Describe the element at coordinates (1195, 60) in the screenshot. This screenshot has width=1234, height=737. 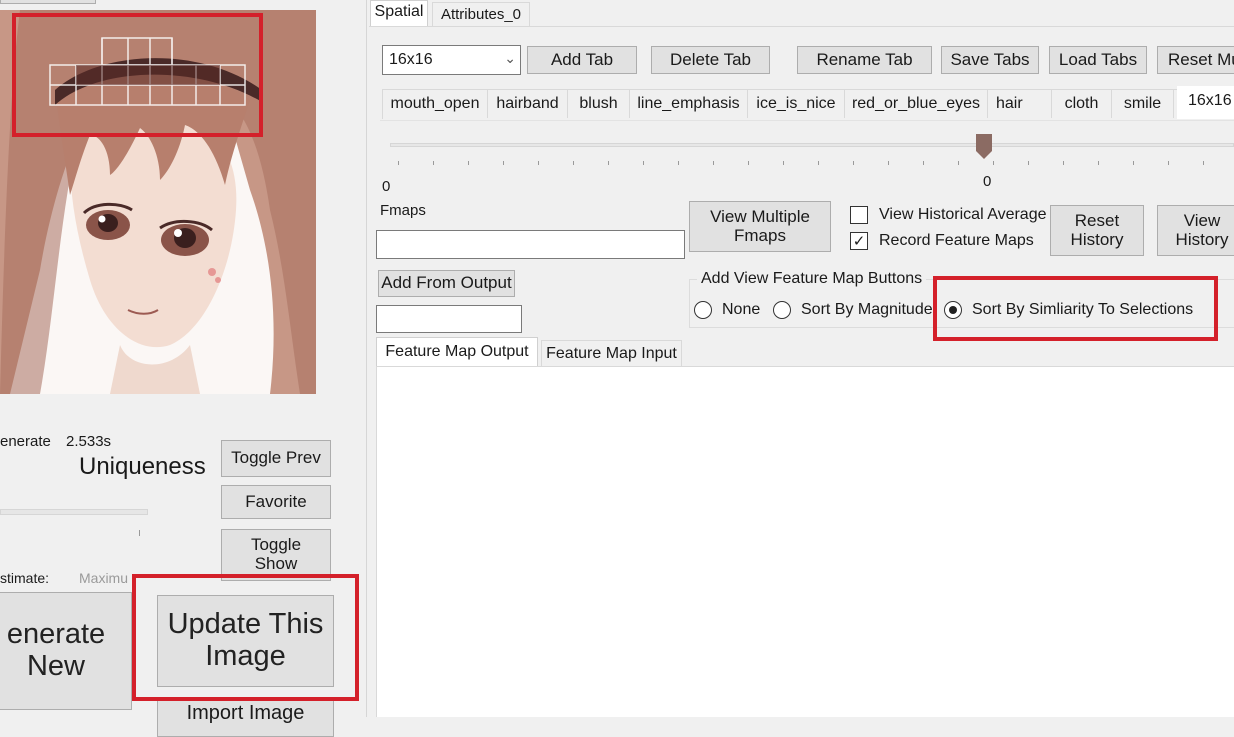
I see `reset-button: Reset Mu` at that location.